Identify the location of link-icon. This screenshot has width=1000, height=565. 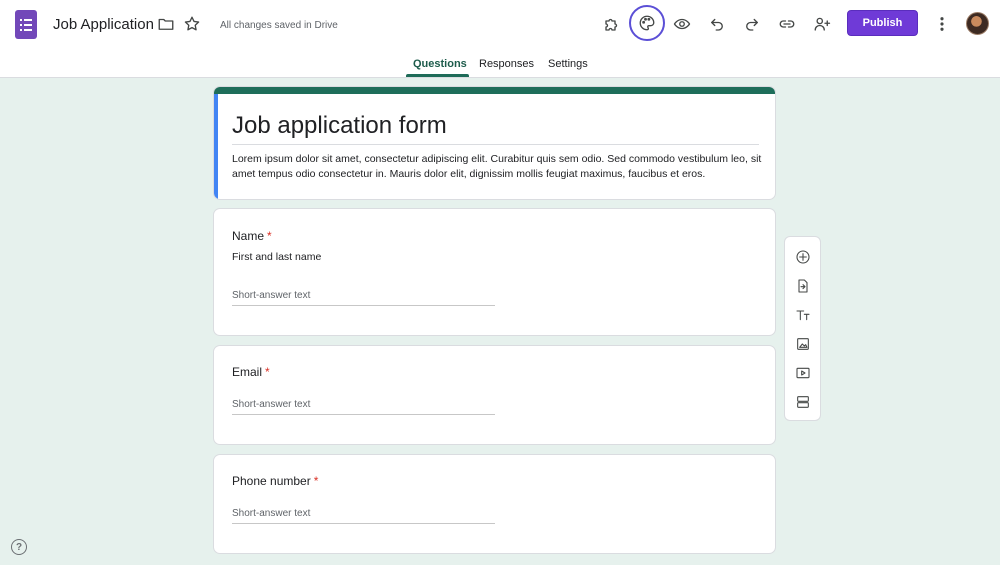
(787, 24).